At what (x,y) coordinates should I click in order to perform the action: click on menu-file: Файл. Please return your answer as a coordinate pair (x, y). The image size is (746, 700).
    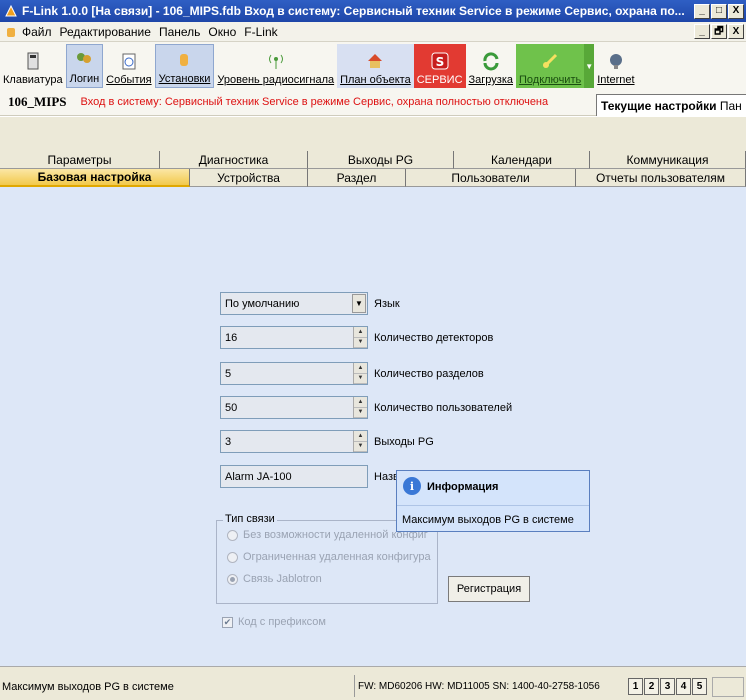
    Looking at the image, I should click on (39, 32).